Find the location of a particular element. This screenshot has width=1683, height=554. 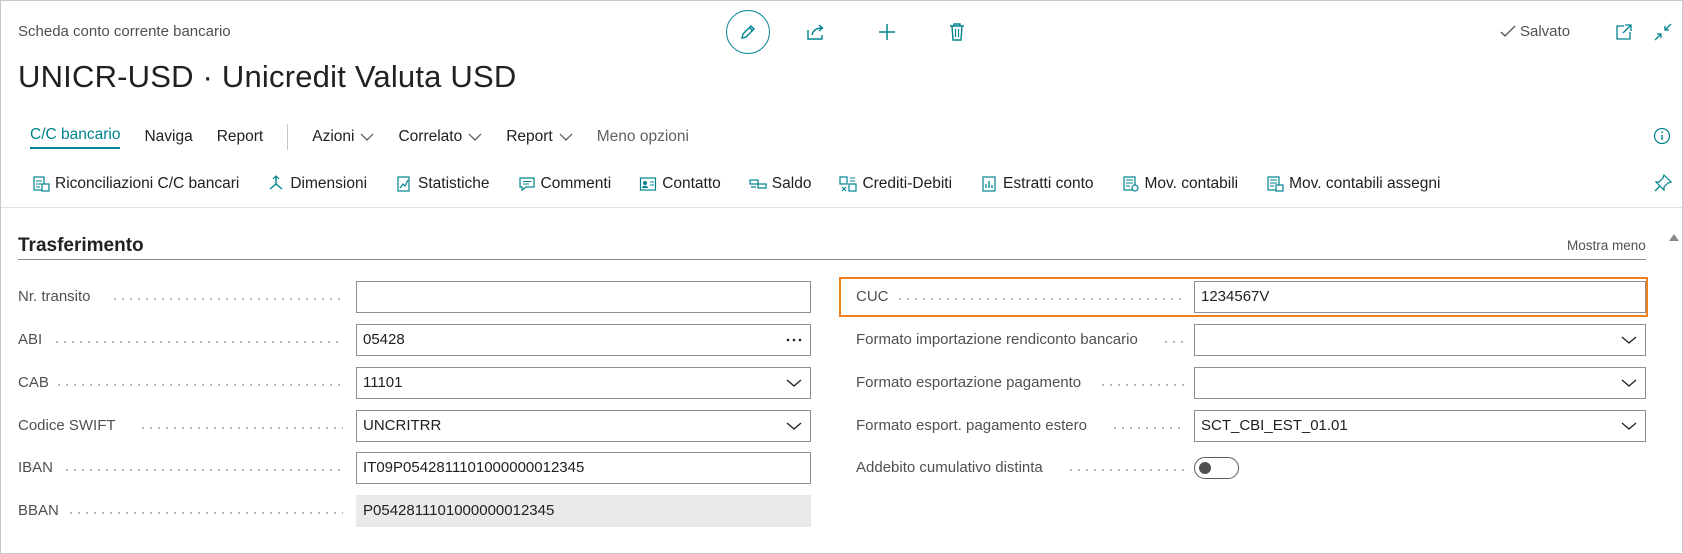

payment-export-format-select is located at coordinates (1420, 383).